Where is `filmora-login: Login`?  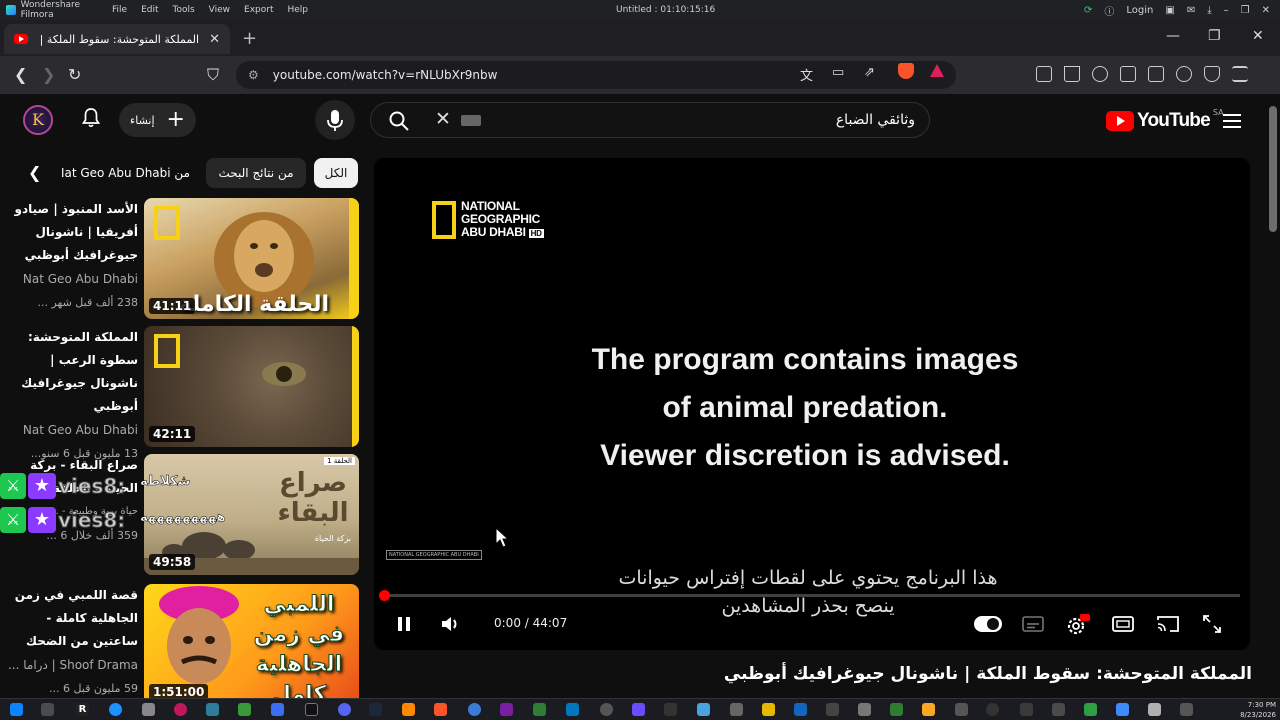 filmora-login: Login is located at coordinates (1139, 10).